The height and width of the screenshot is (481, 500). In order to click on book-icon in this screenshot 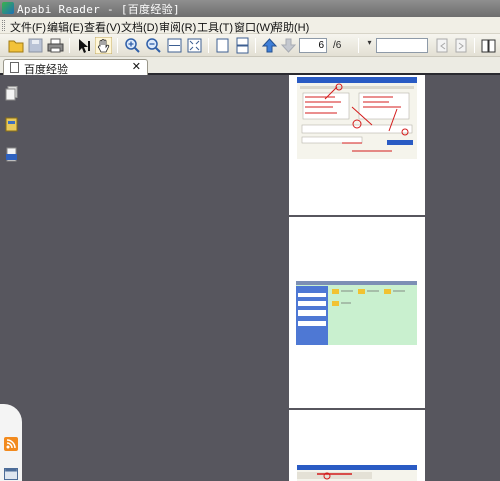, I will do `click(488, 45)`.